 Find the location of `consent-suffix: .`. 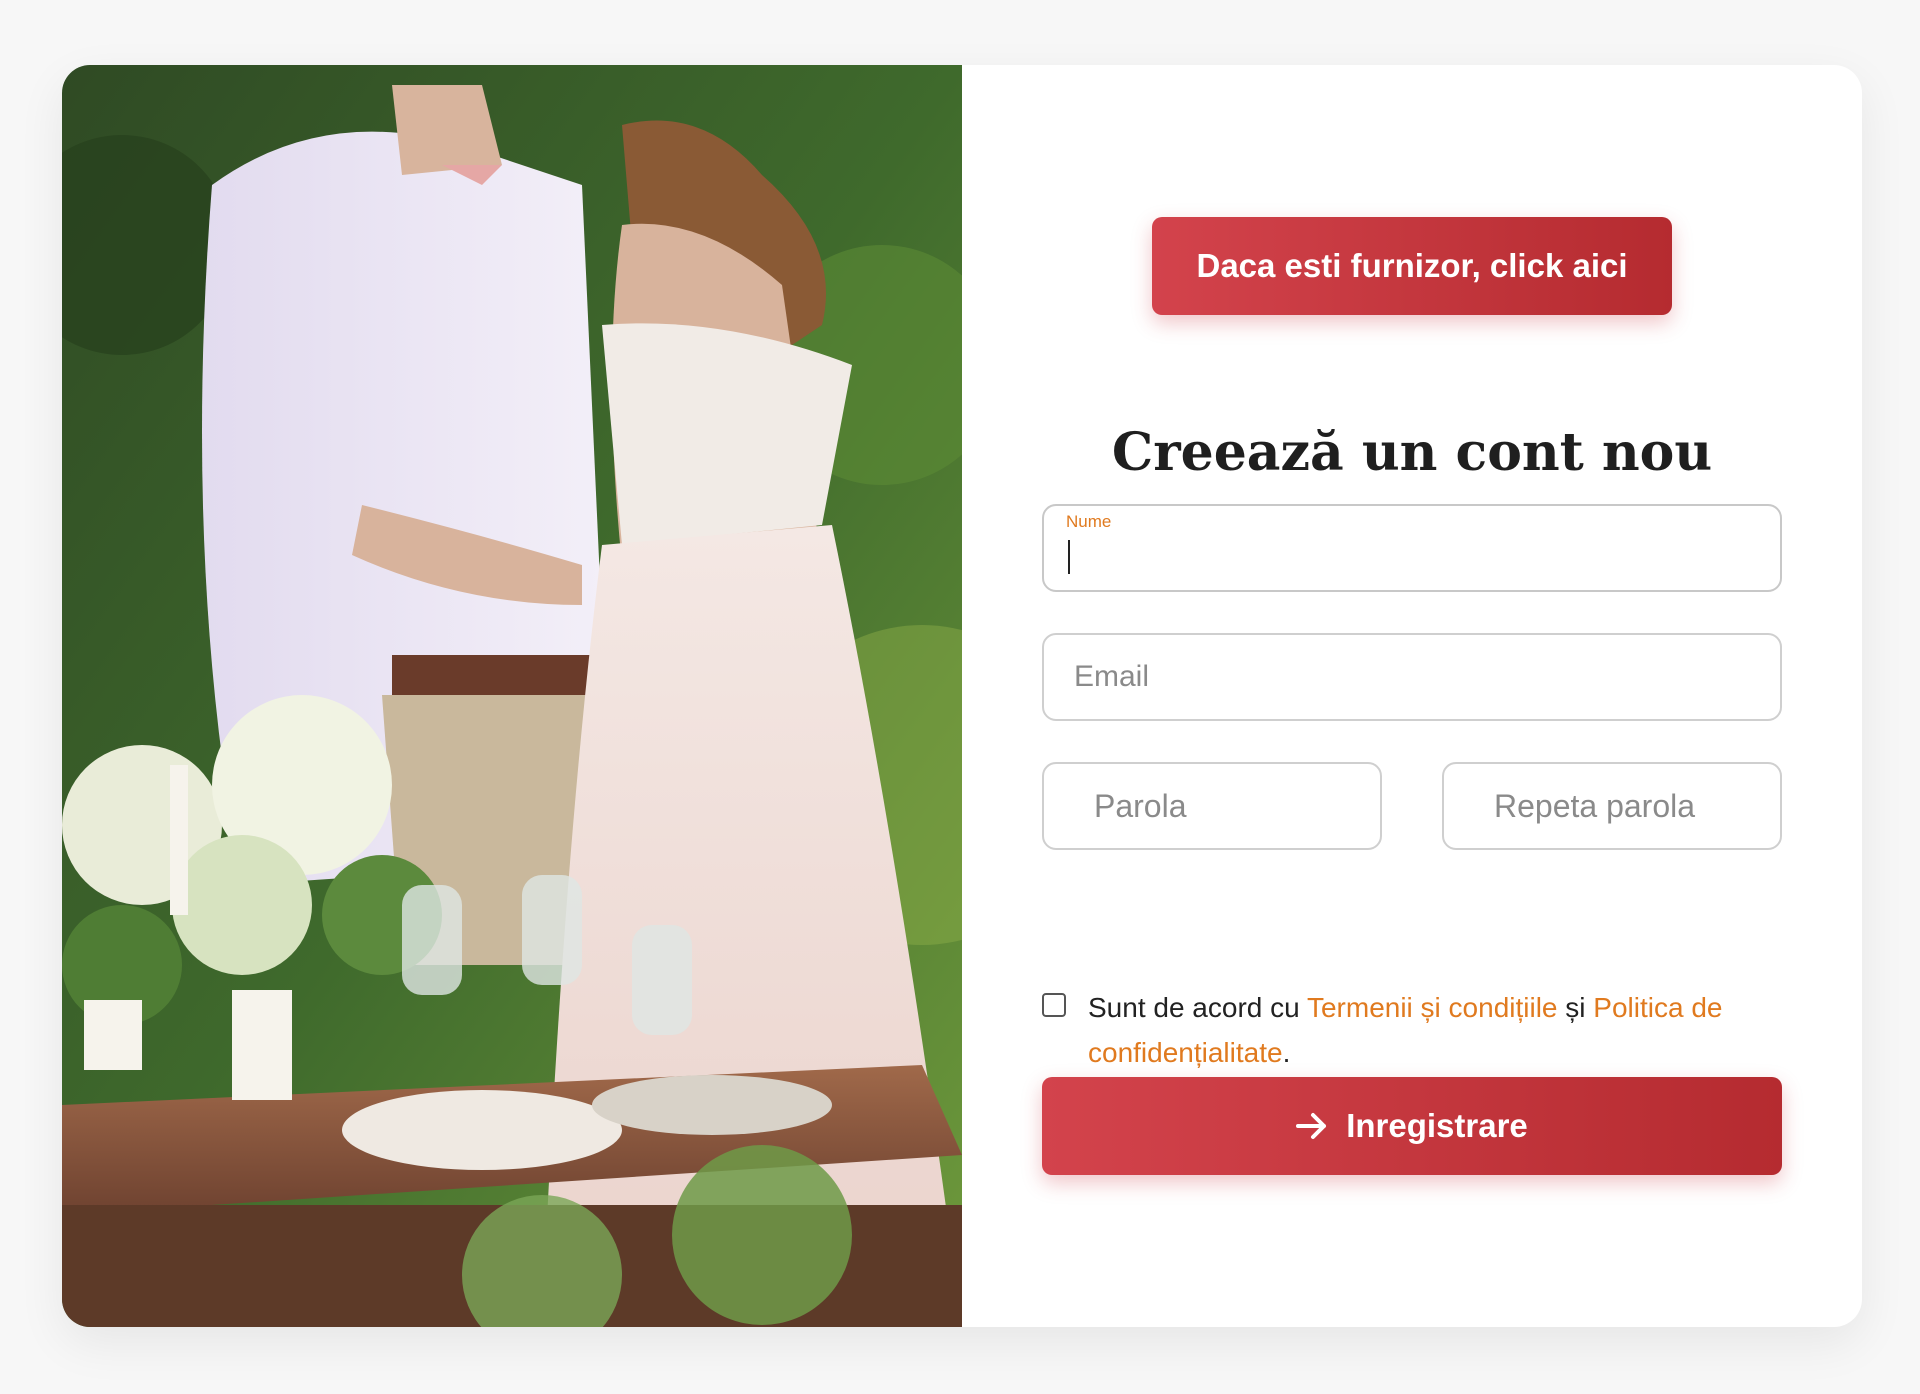

consent-suffix: . is located at coordinates (1286, 1052).